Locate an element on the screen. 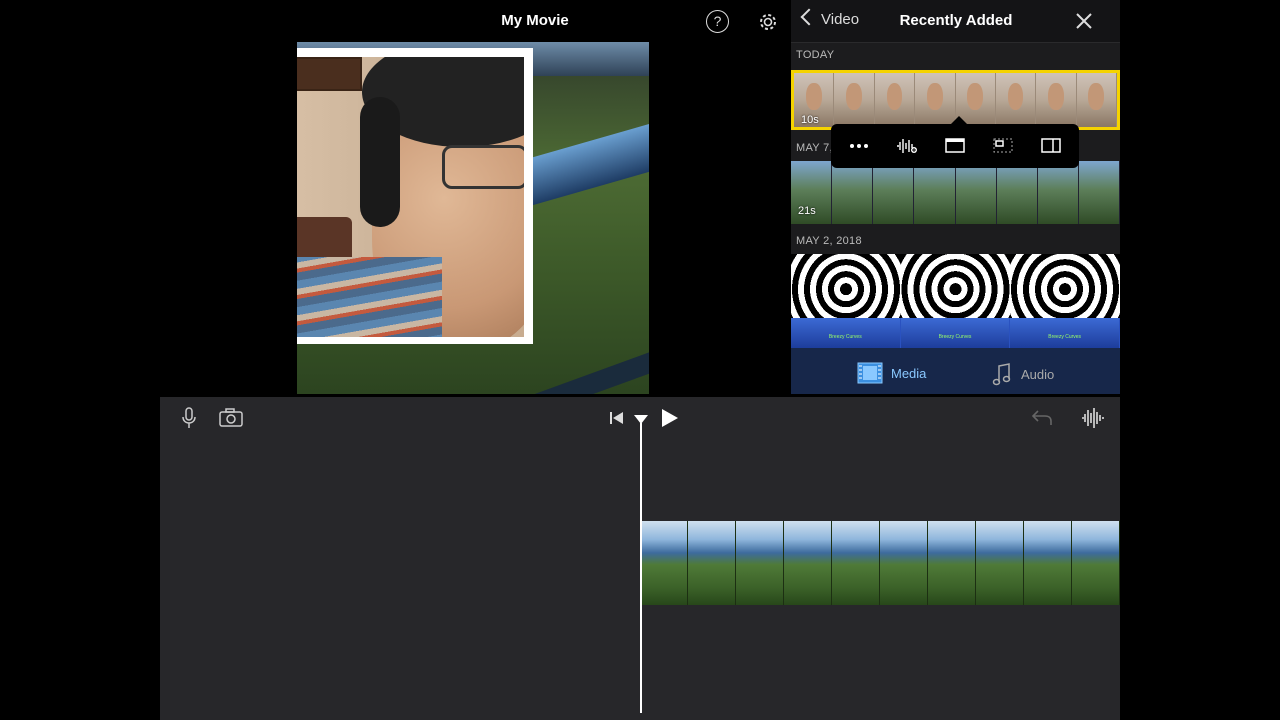 This screenshot has height=720, width=1280. back-button: Video is located at coordinates (830, 18).